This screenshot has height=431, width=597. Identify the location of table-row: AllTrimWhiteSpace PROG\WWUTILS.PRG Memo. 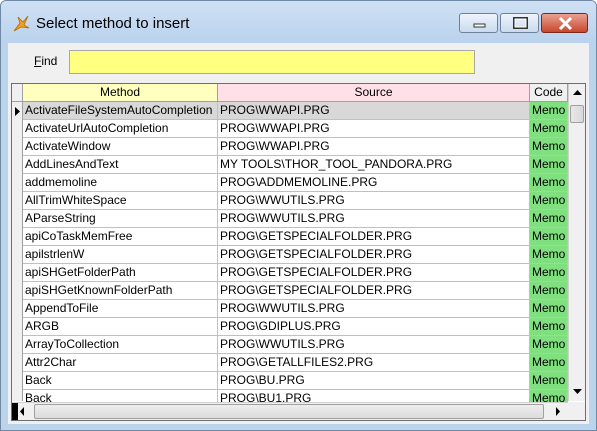
(295, 201).